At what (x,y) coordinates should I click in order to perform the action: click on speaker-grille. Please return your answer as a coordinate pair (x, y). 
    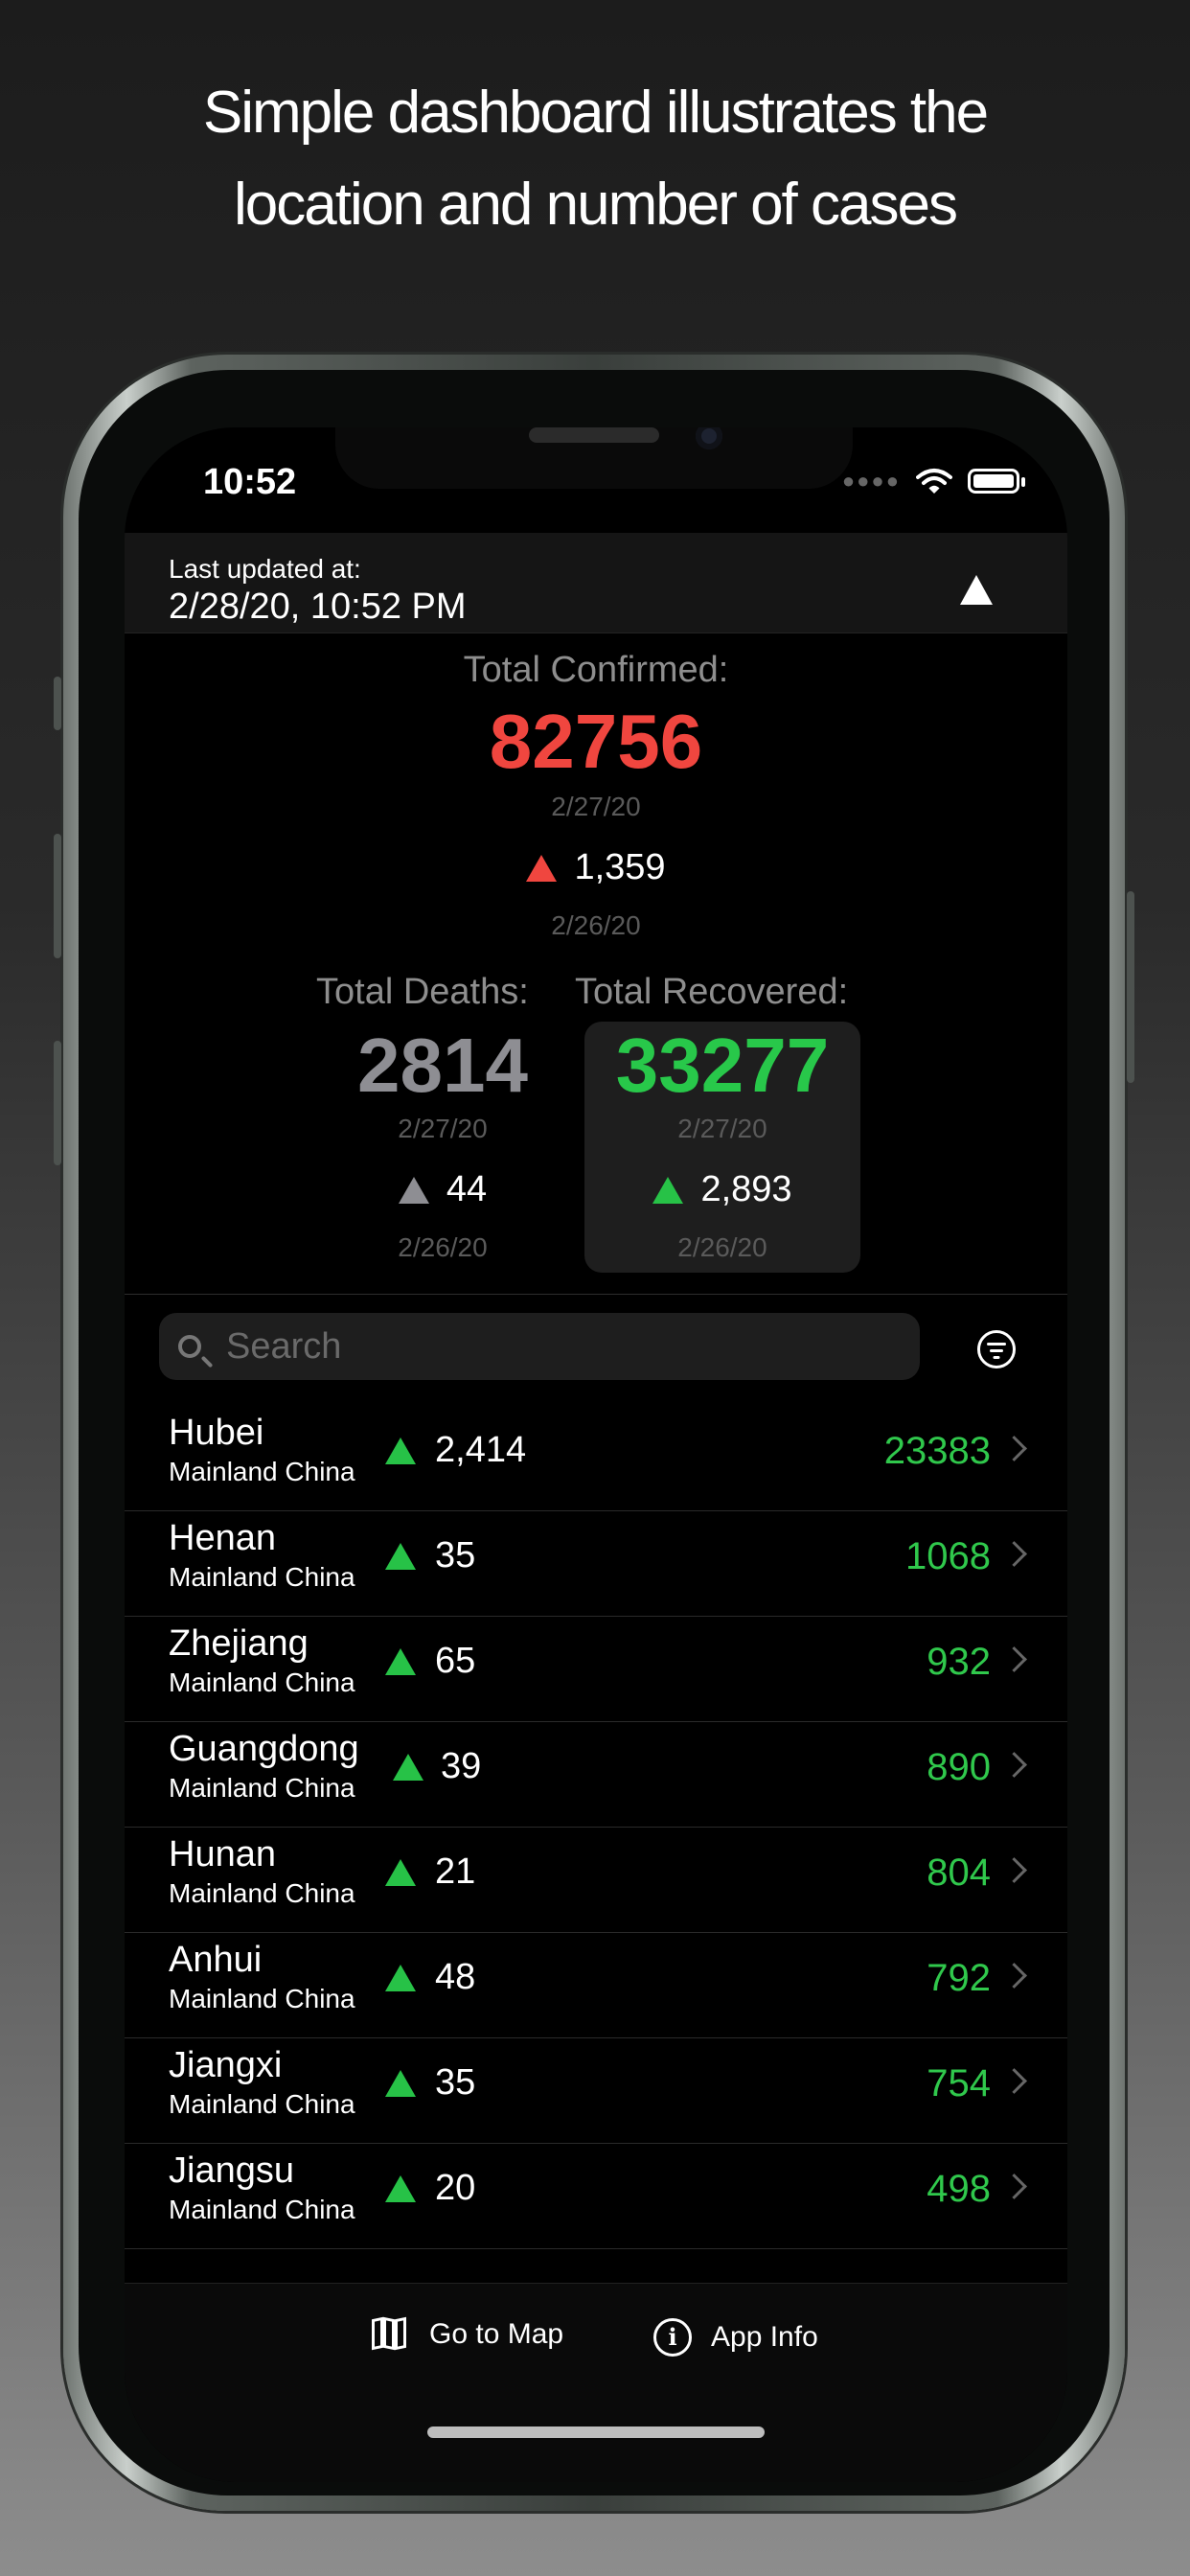
    Looking at the image, I should click on (594, 435).